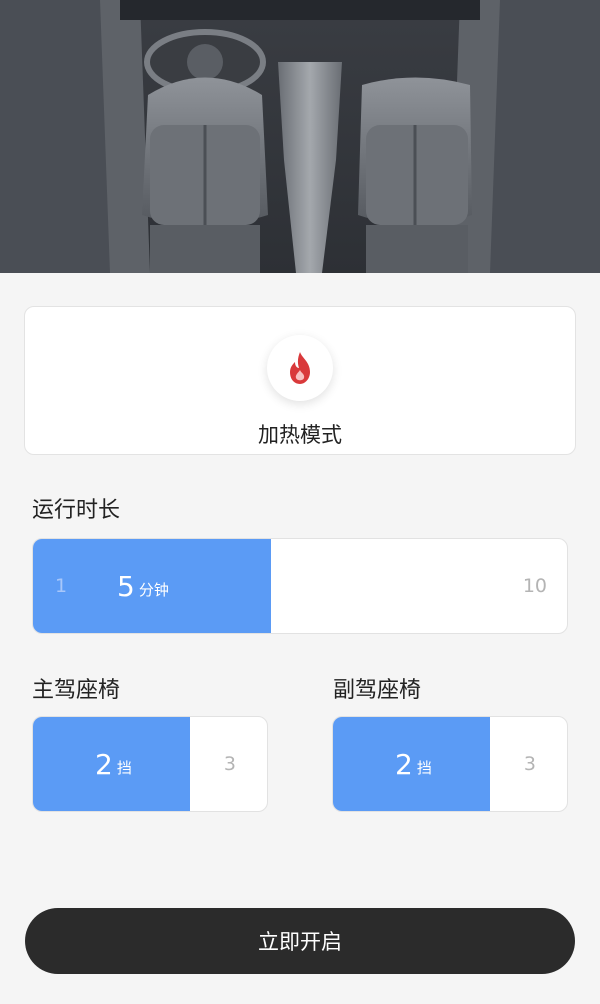 This screenshot has width=600, height=1004. What do you see at coordinates (104, 764) in the screenshot?
I see `driver-seat-value-number: 2` at bounding box center [104, 764].